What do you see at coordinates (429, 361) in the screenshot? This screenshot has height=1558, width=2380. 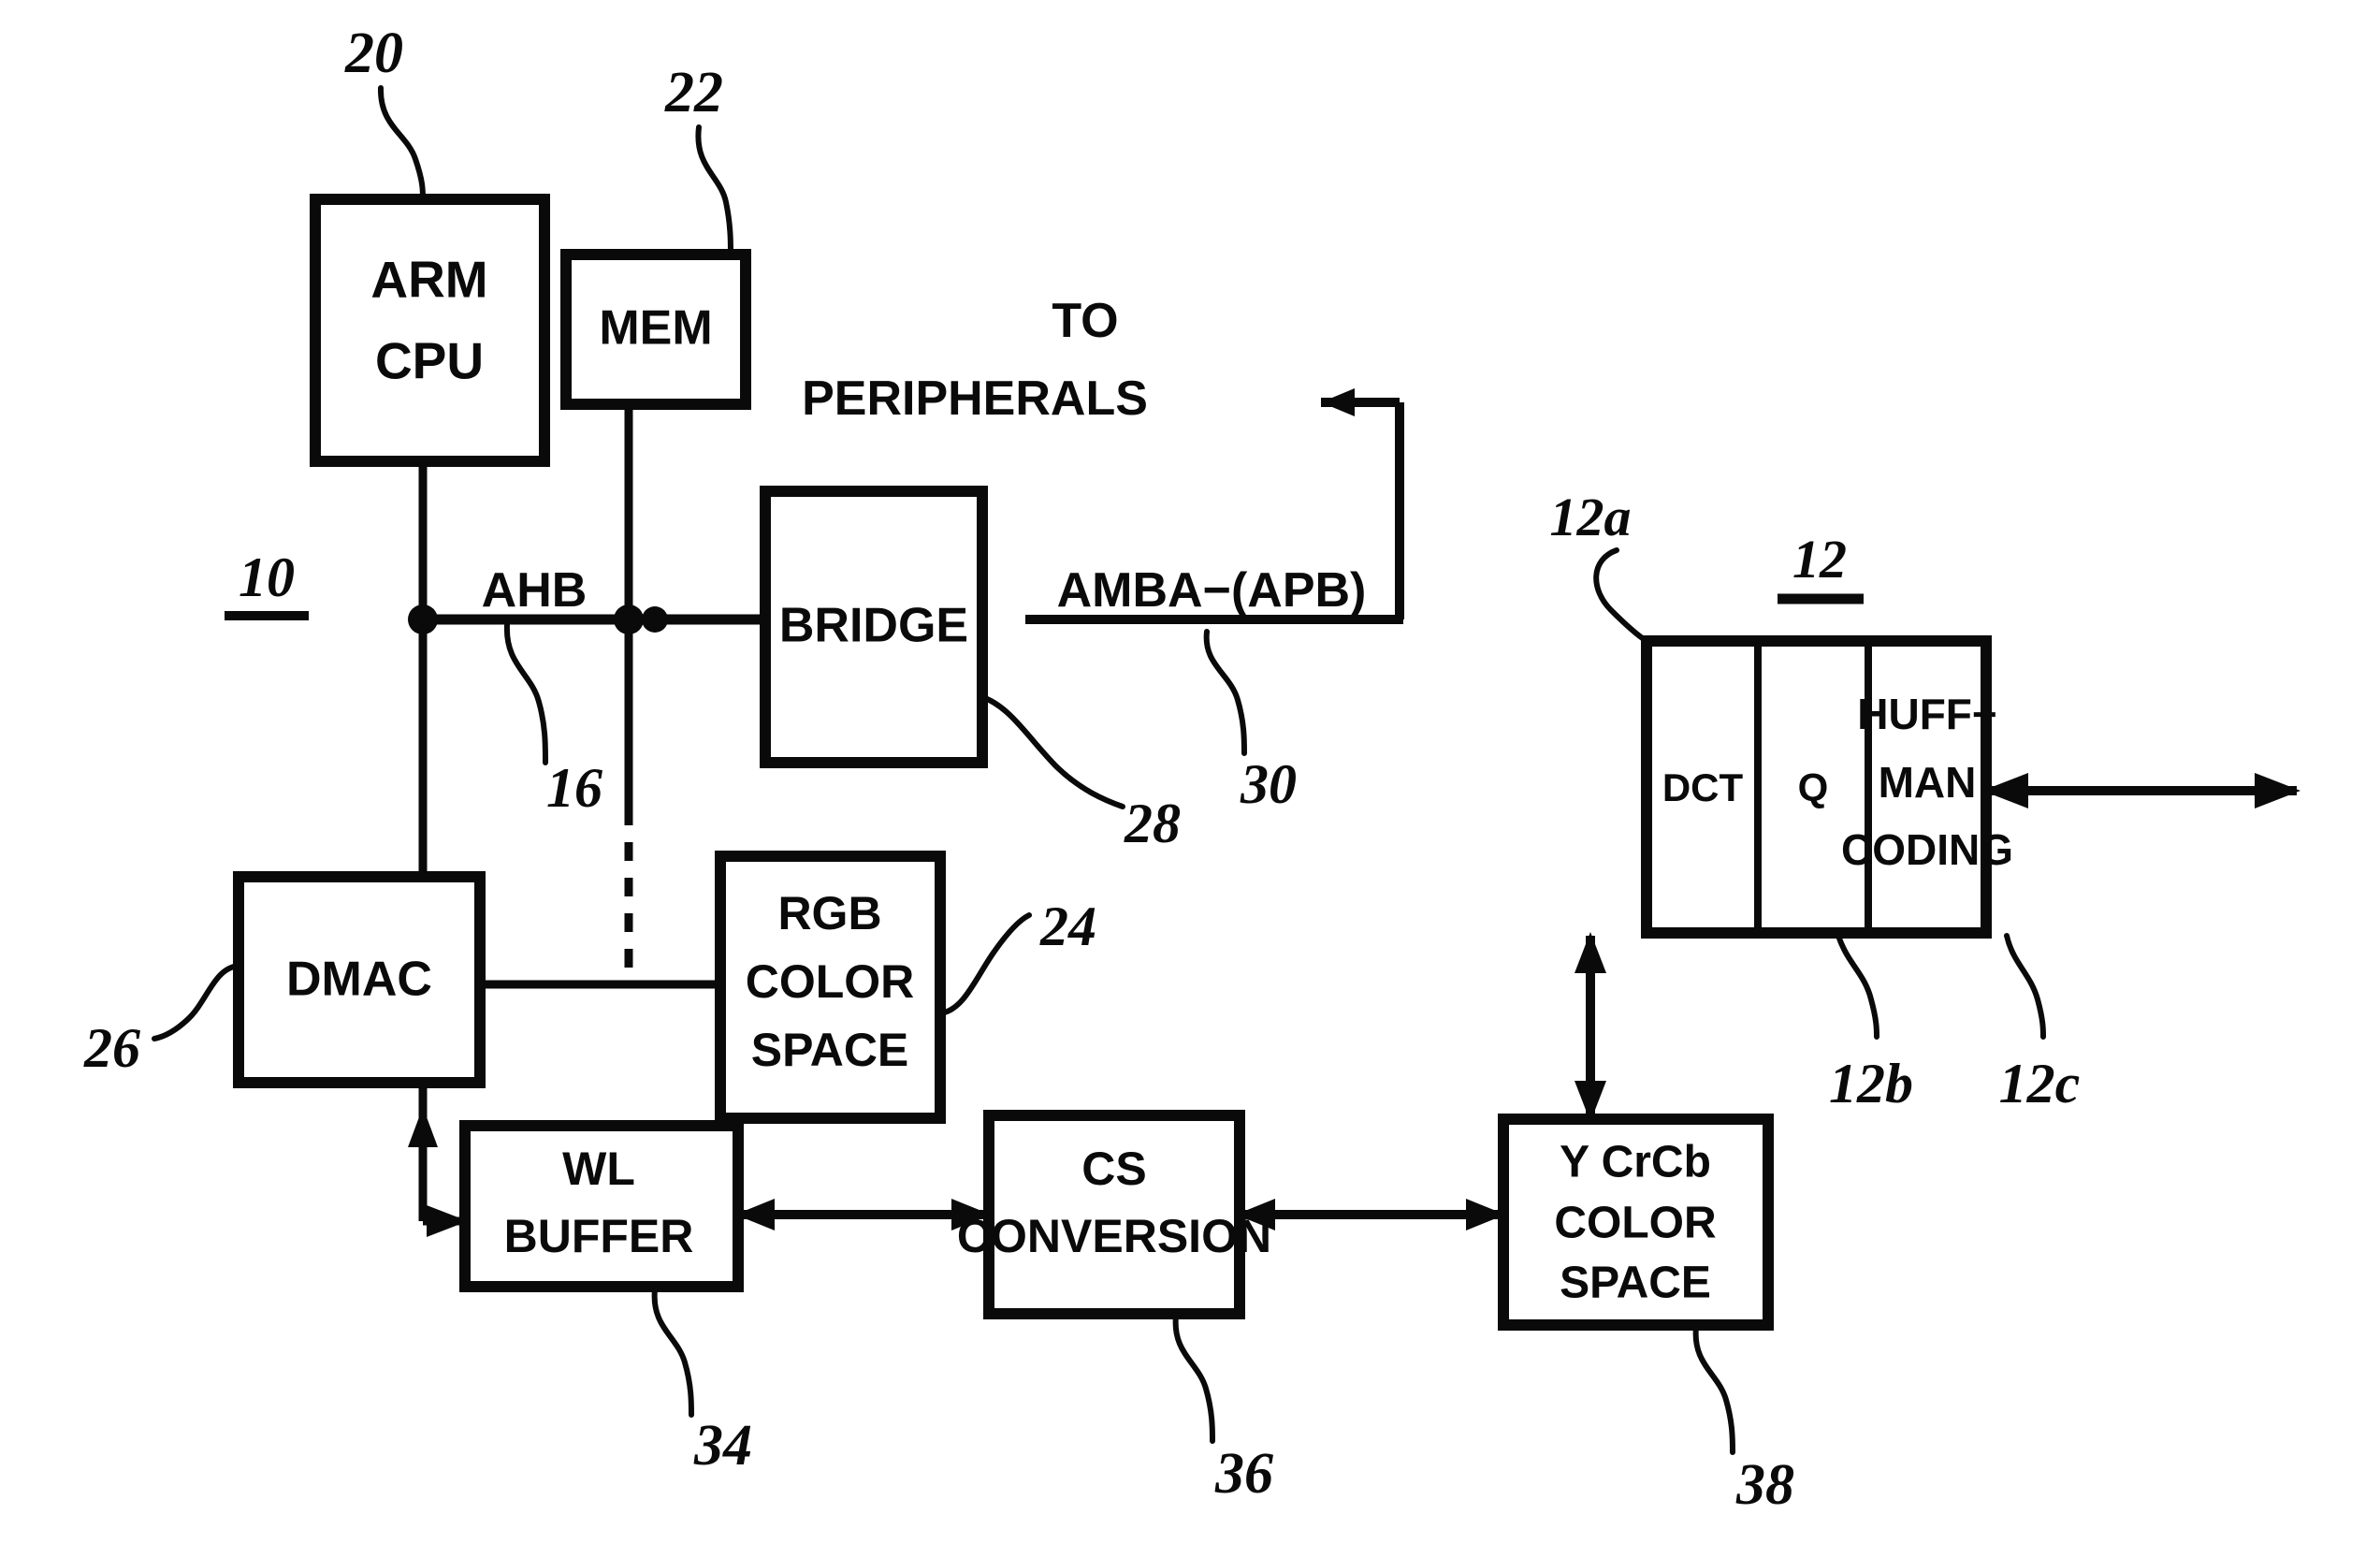 I see `arm-cpu-label-line2: CPU` at bounding box center [429, 361].